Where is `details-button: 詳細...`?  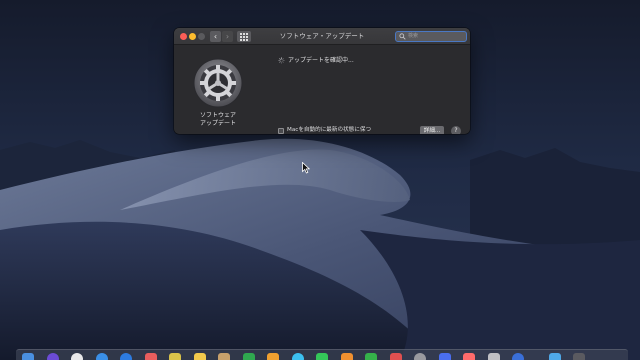
details-button: 詳細... is located at coordinates (432, 130).